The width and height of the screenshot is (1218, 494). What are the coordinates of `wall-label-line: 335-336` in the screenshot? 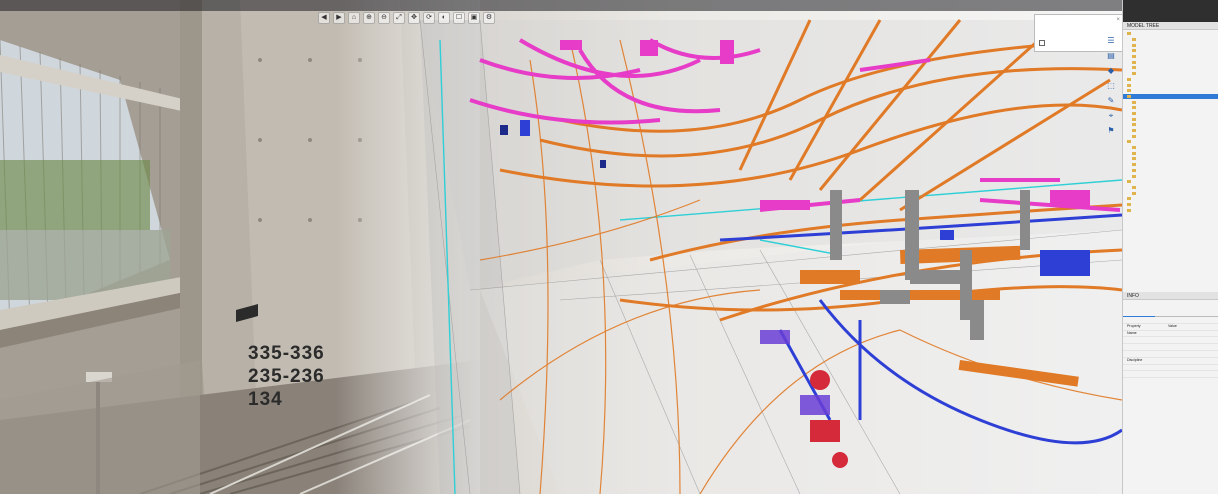 It's located at (286, 353).